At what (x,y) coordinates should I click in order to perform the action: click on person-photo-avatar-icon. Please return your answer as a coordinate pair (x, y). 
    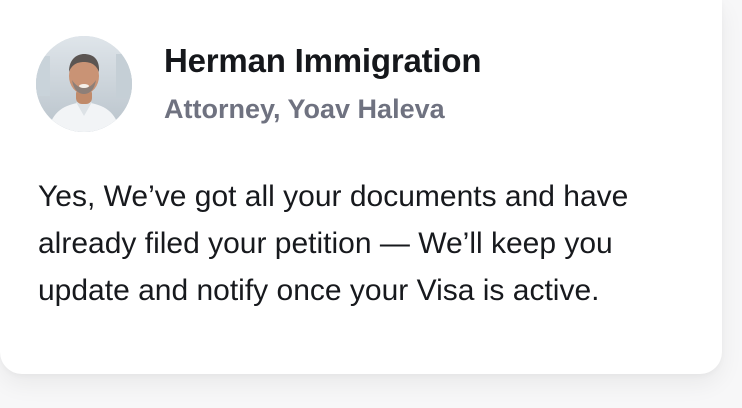
    Looking at the image, I should click on (84, 84).